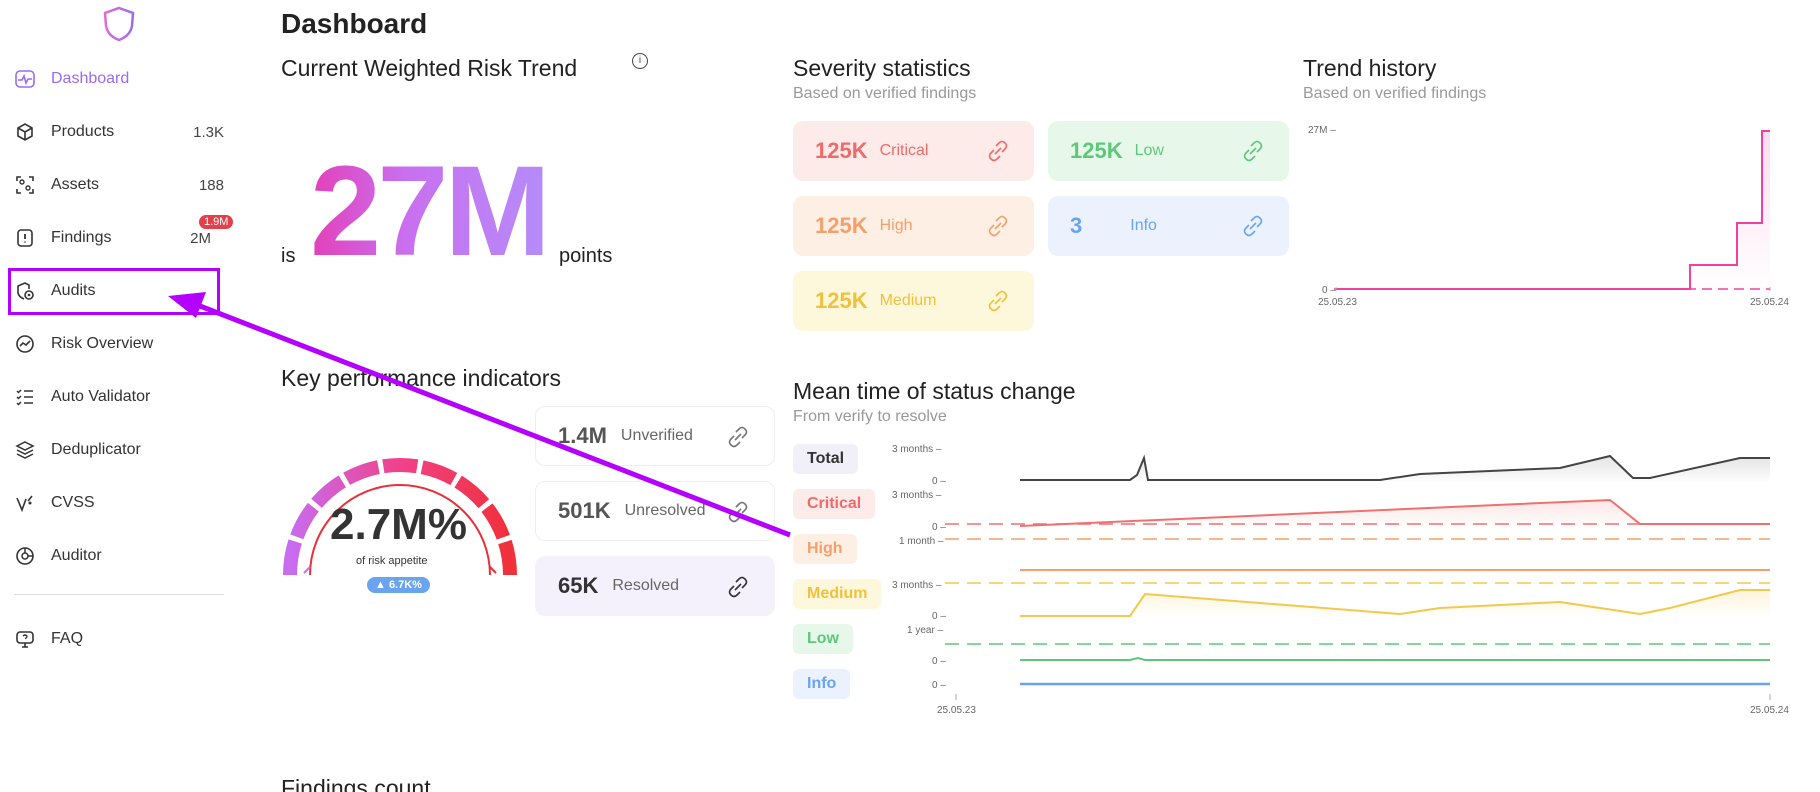 The width and height of the screenshot is (1820, 792). Describe the element at coordinates (913, 226) in the screenshot. I see `severity-tile-high: 125K High` at that location.